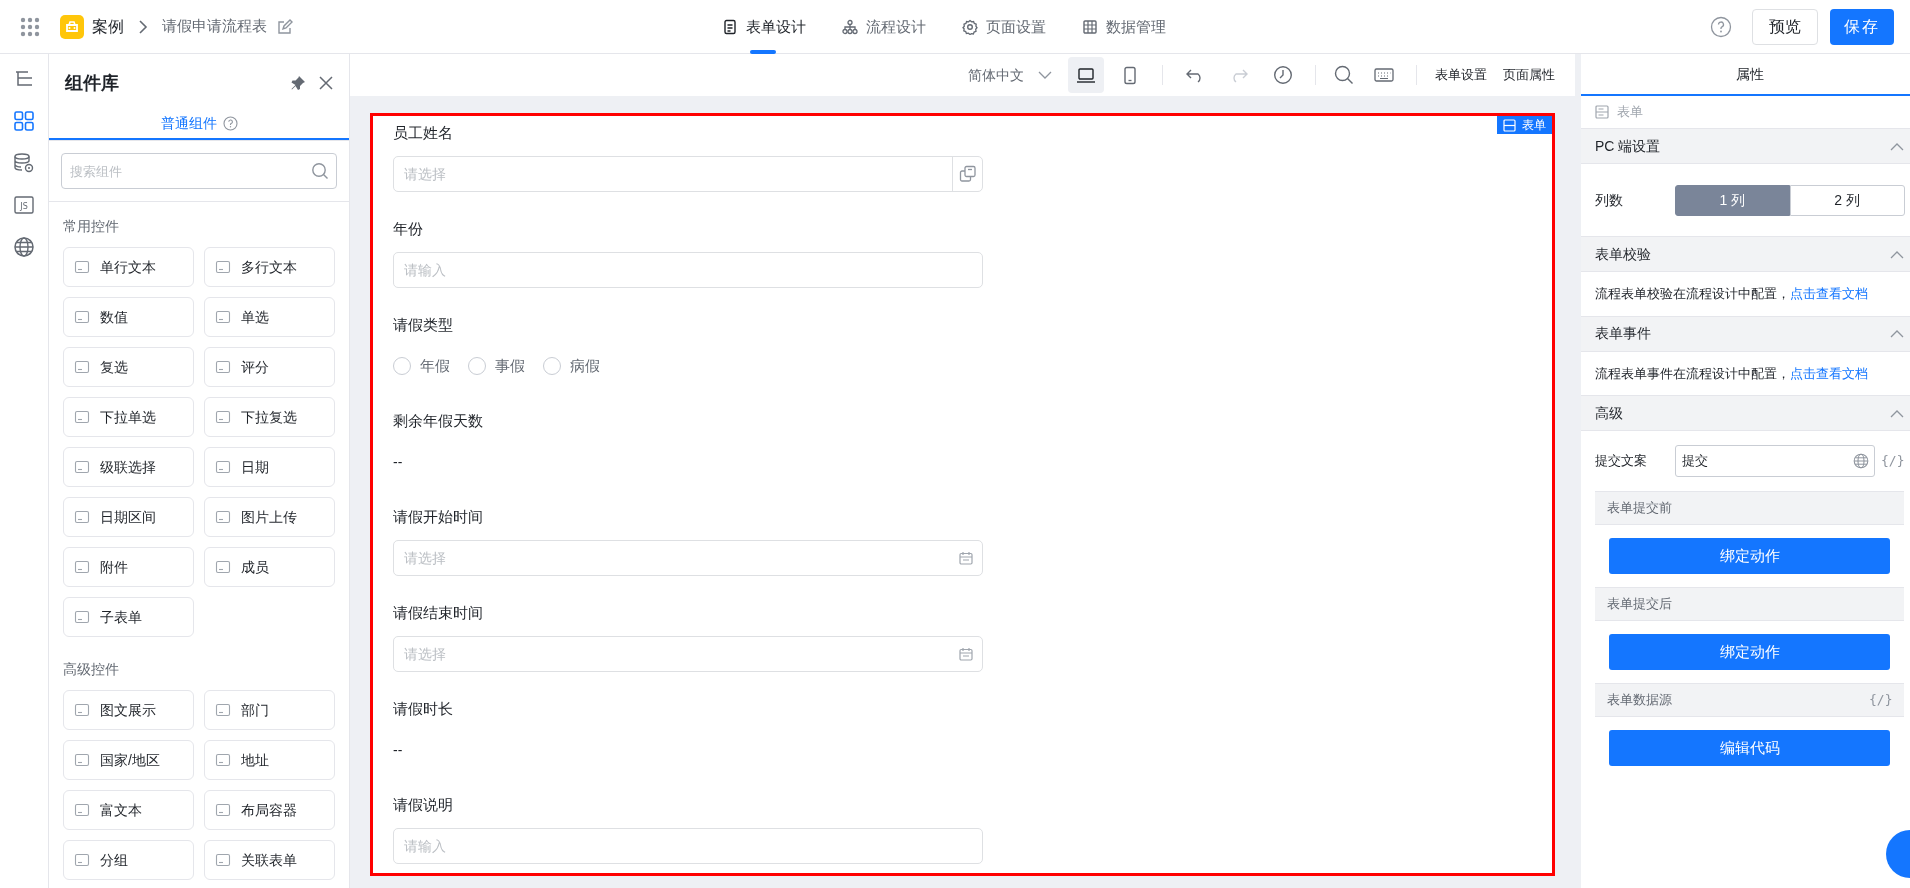 Image resolution: width=1910 pixels, height=888 pixels. Describe the element at coordinates (92, 83) in the screenshot. I see `panel-title: 组件库` at that location.